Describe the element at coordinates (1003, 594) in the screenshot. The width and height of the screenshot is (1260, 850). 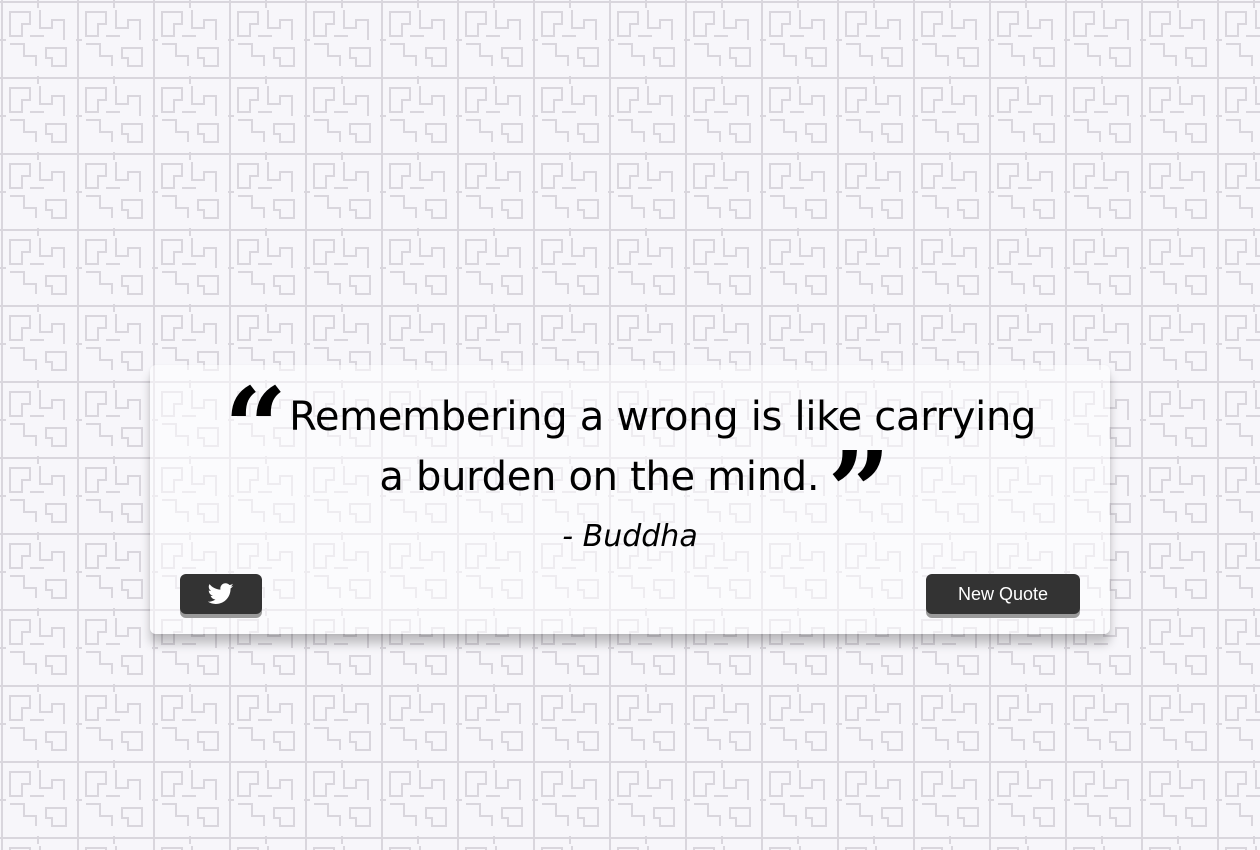
I see `new-quote-button: New Quote` at that location.